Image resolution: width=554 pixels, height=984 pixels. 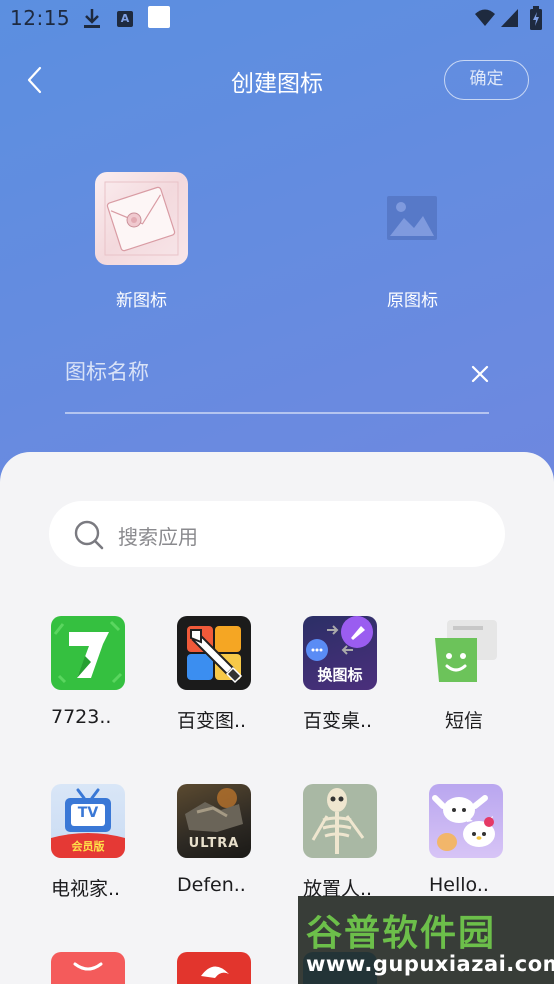 What do you see at coordinates (260, 374) in the screenshot?
I see `icon-name-input: 图标名称` at bounding box center [260, 374].